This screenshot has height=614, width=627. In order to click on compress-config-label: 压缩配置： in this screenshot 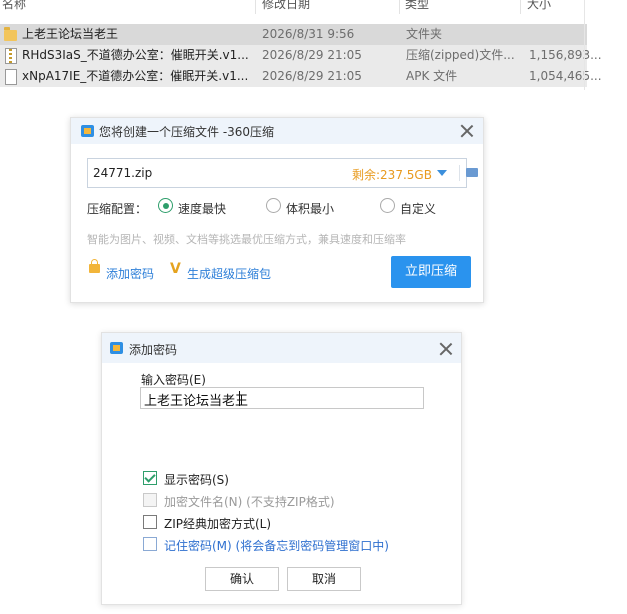, I will do `click(117, 209)`.